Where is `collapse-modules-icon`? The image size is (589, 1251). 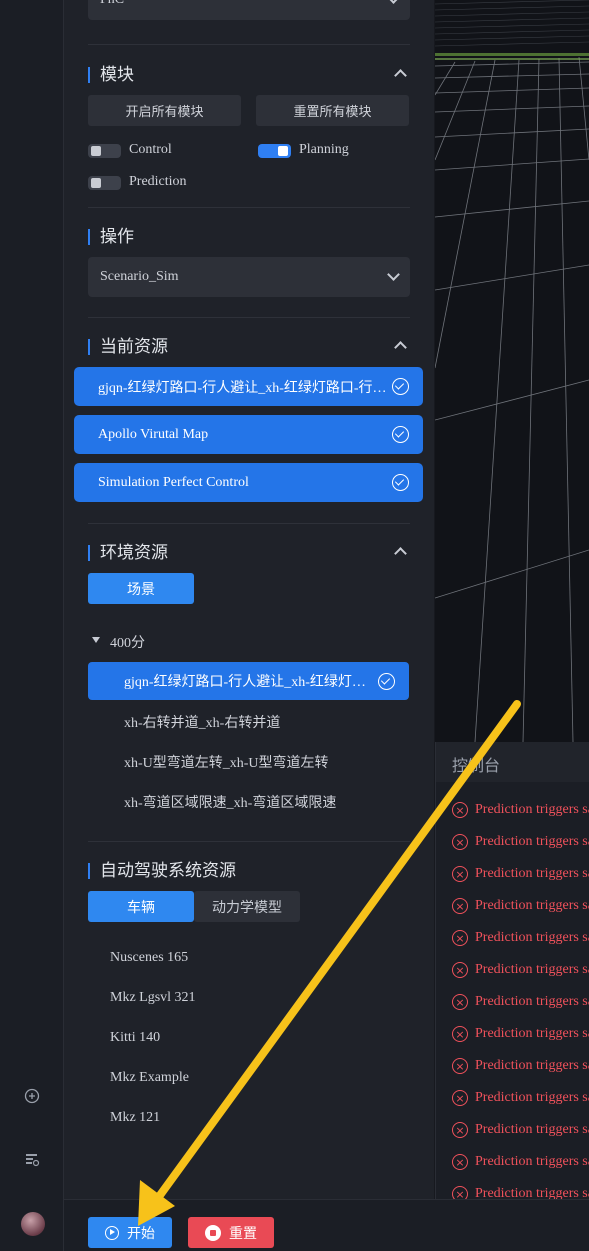
collapse-modules-icon is located at coordinates (400, 75).